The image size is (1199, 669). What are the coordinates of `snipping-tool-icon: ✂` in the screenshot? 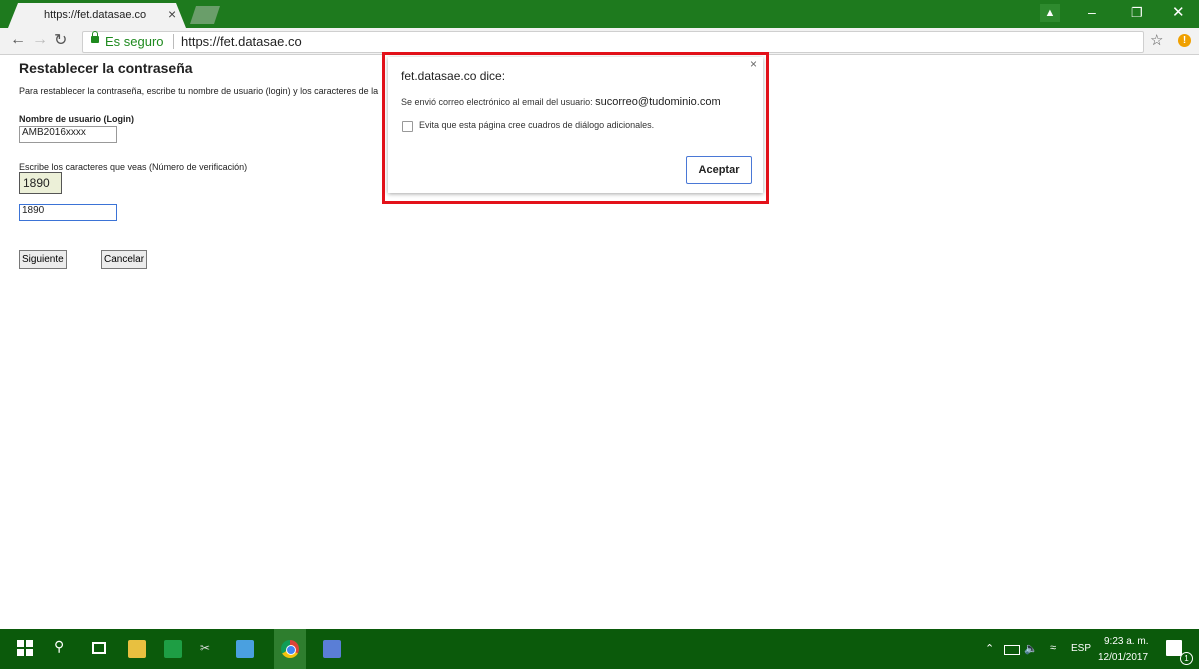 It's located at (209, 650).